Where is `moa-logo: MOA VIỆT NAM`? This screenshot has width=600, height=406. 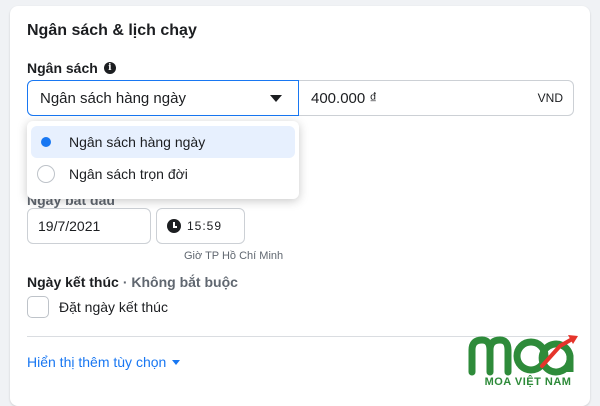
moa-logo: MOA VIỆT NAM is located at coordinates (528, 362).